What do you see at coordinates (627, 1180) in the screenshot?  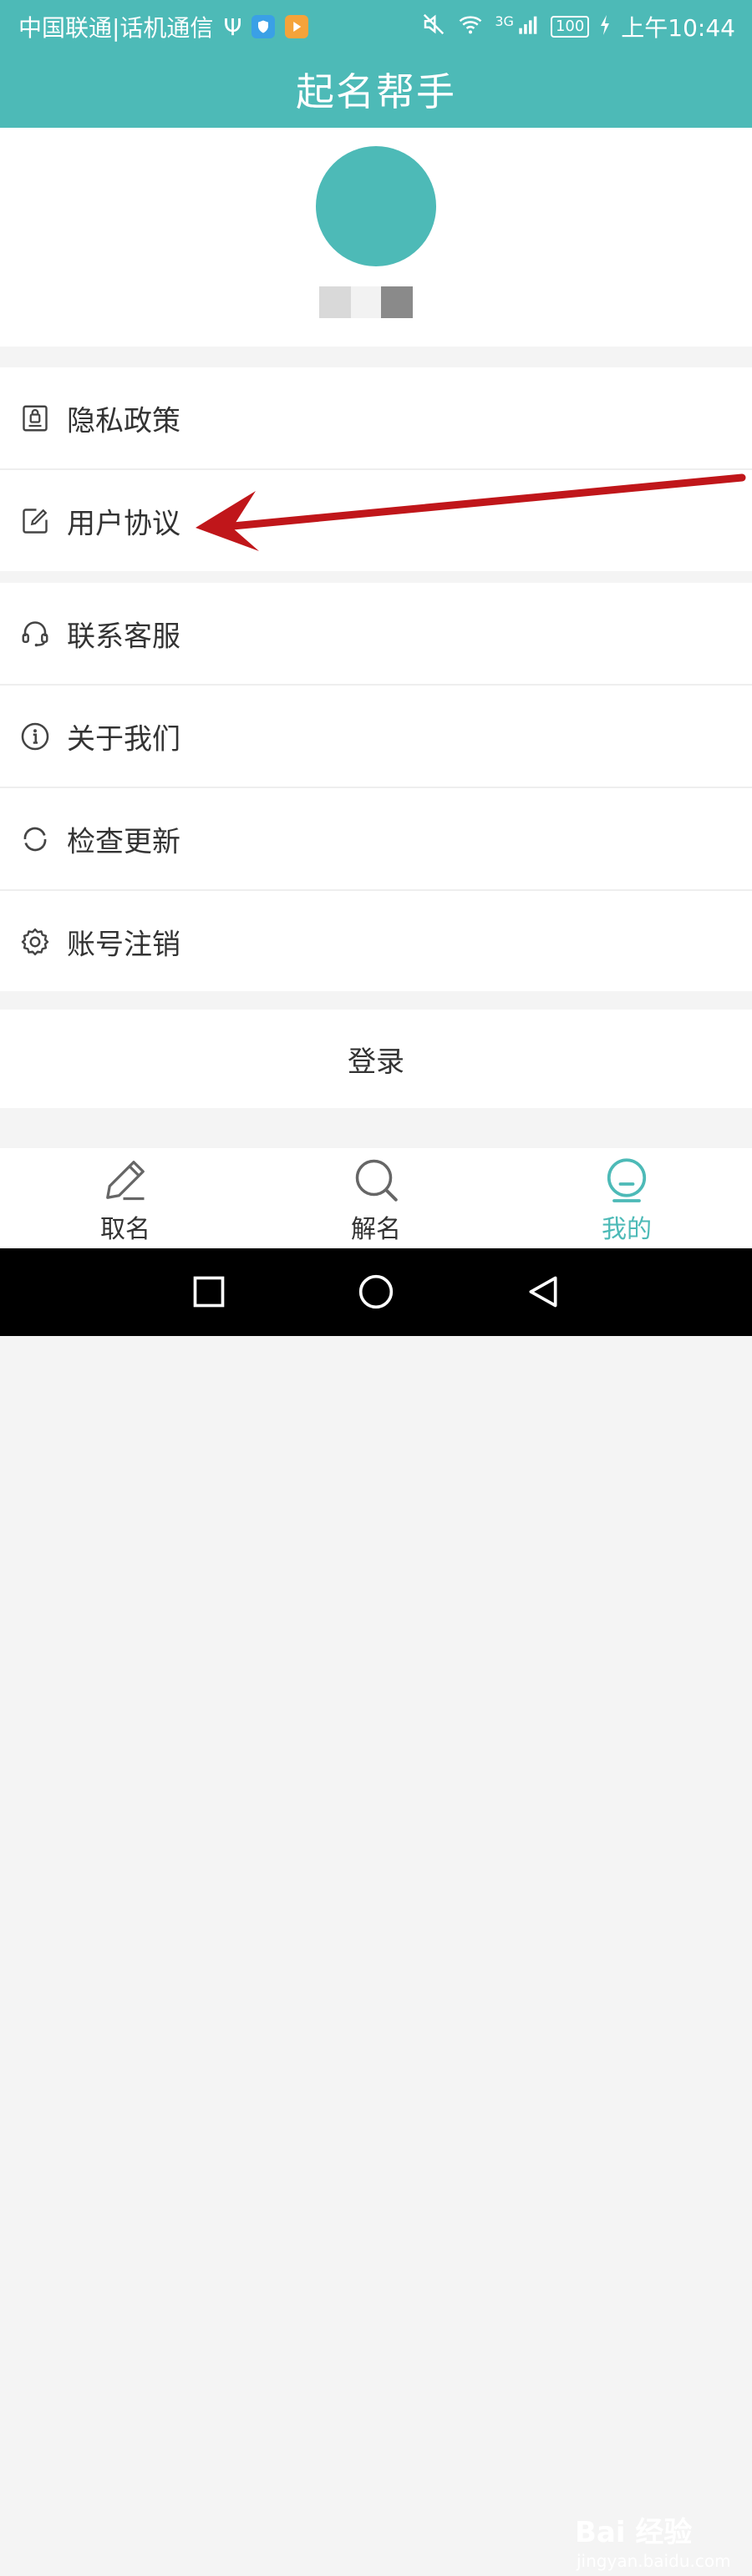 I see `profile-icon` at bounding box center [627, 1180].